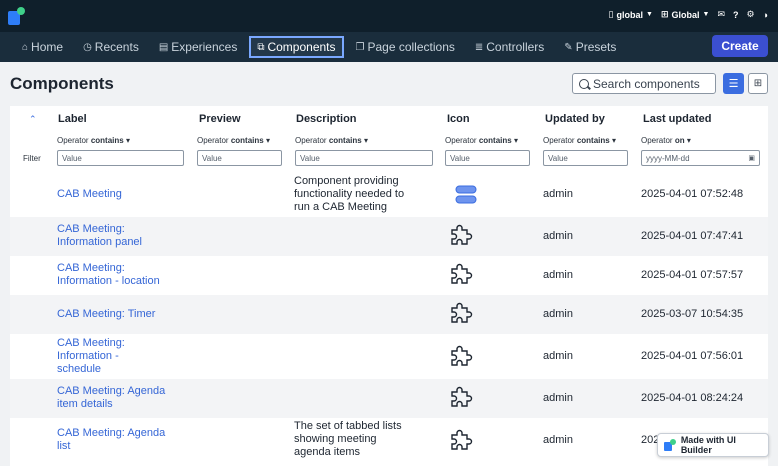 The height and width of the screenshot is (466, 778). I want to click on row-last-updated: 2025-04-01 08:24:24, so click(692, 398).